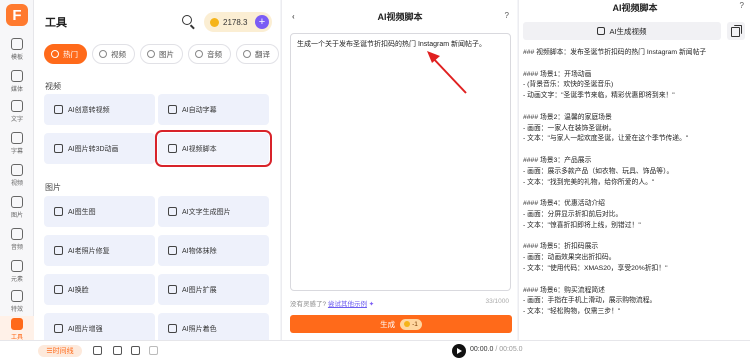  I want to click on split-icon, so click(117, 350).